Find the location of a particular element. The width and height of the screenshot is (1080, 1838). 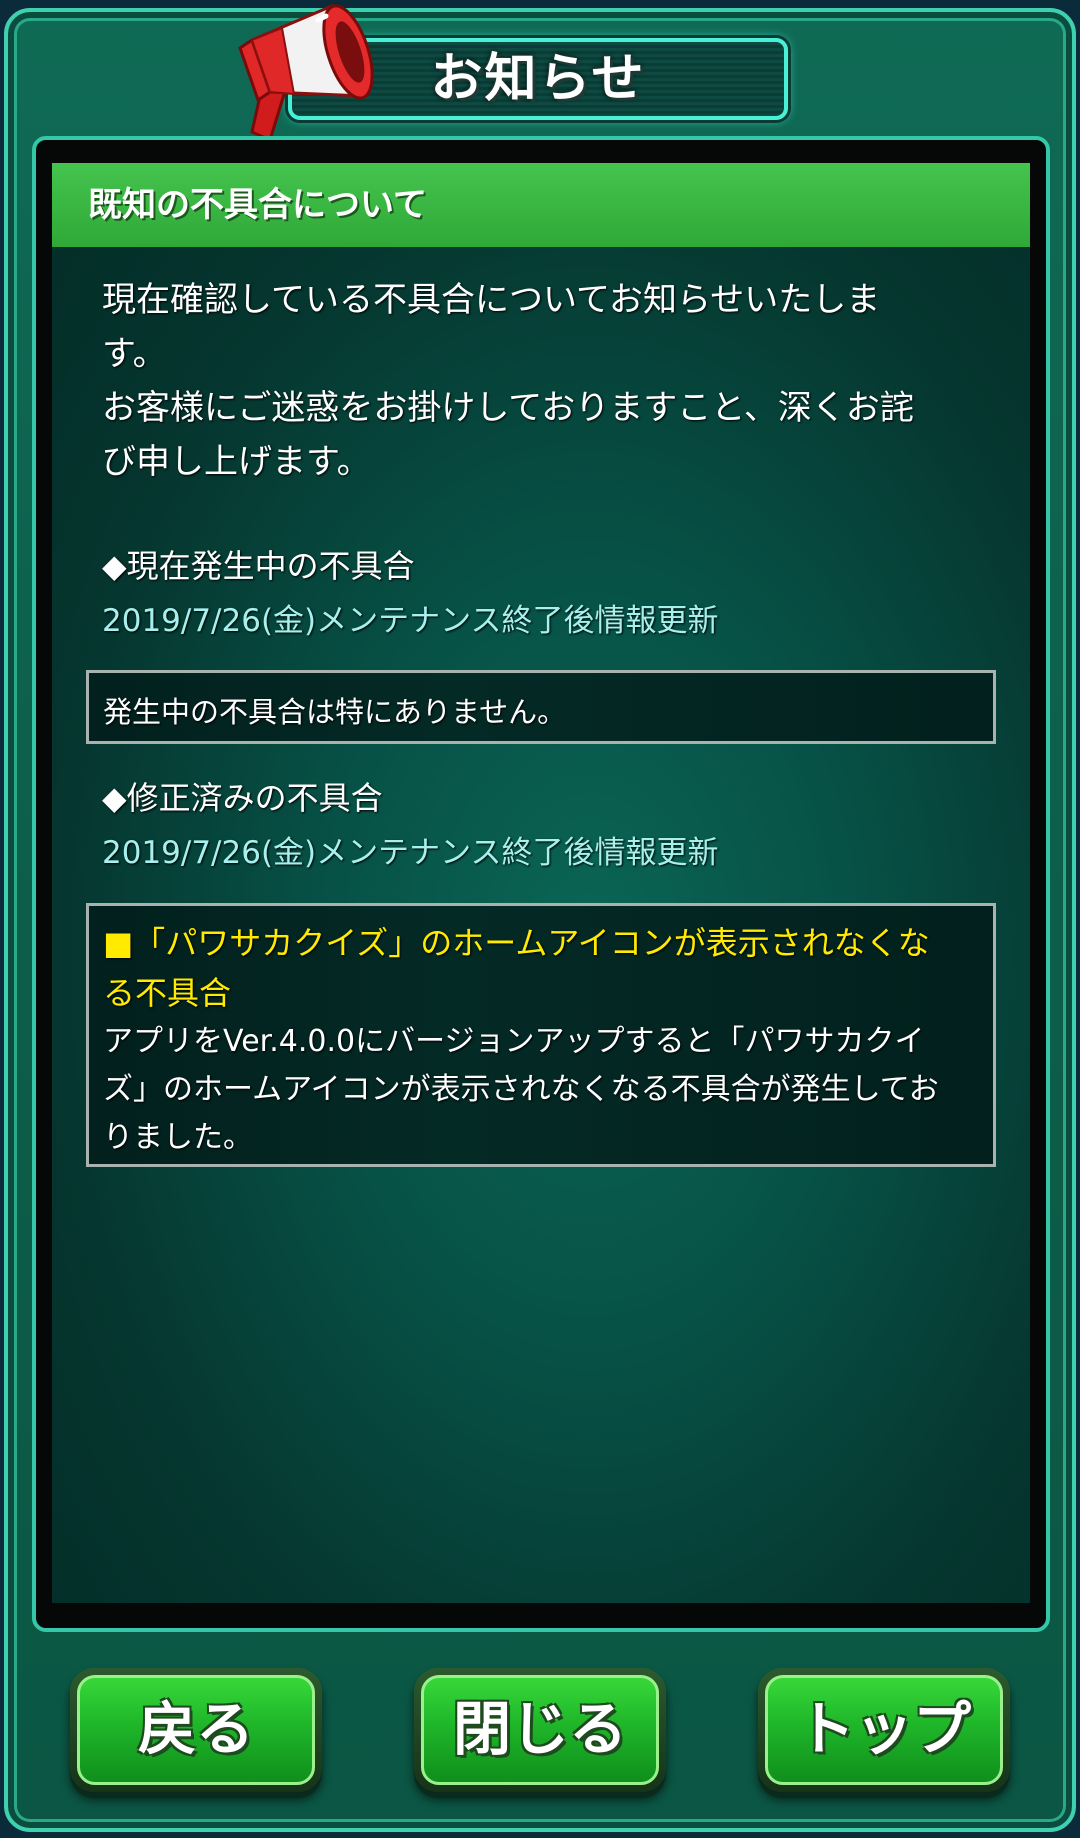

close-button-label: 閉じる is located at coordinates (540, 1730).